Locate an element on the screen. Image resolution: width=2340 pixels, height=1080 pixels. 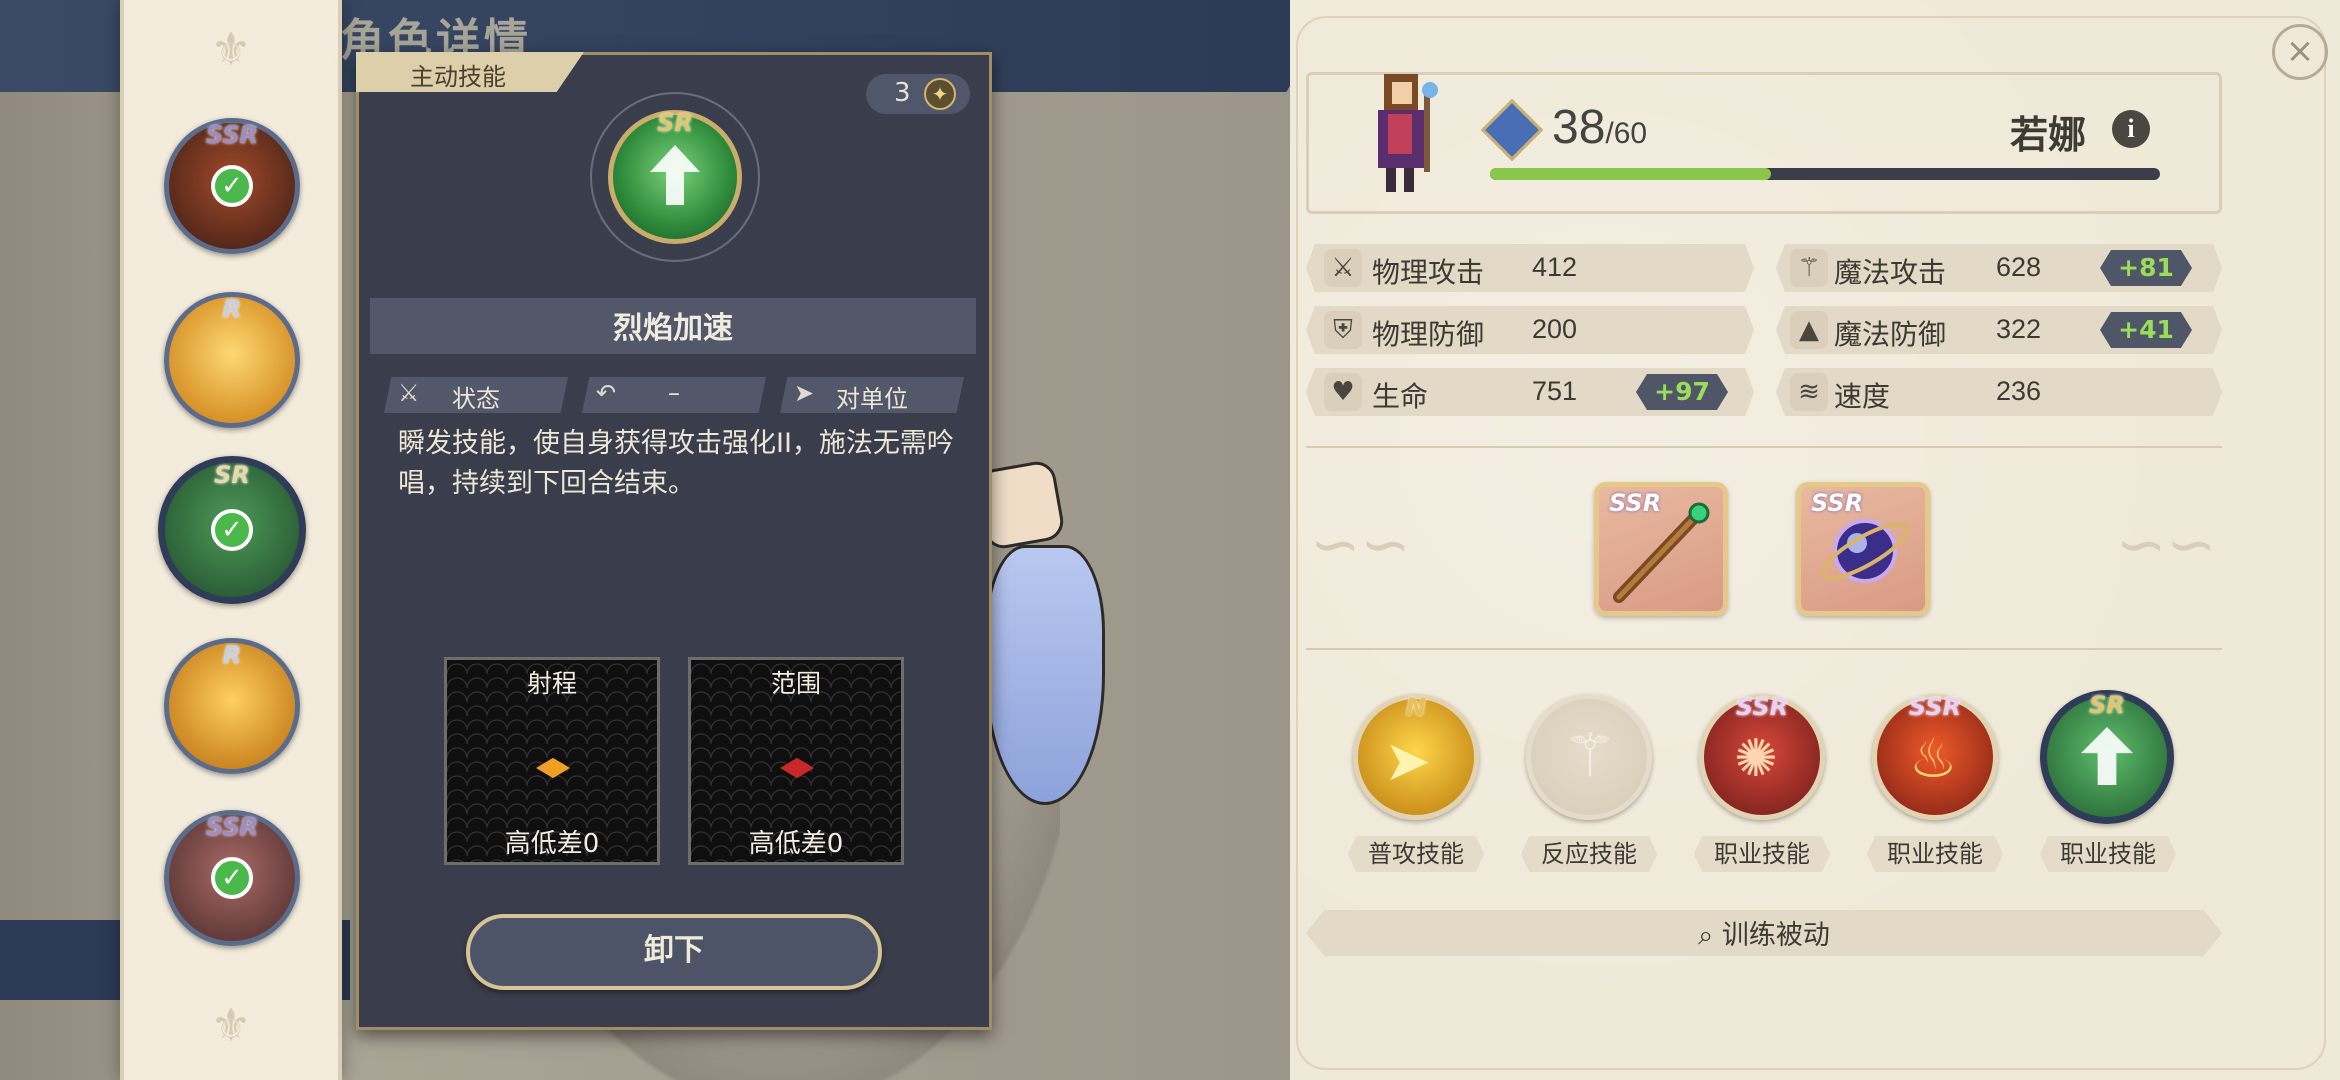
skill-slot-class-2: SSR ♨ is located at coordinates (1935, 756).